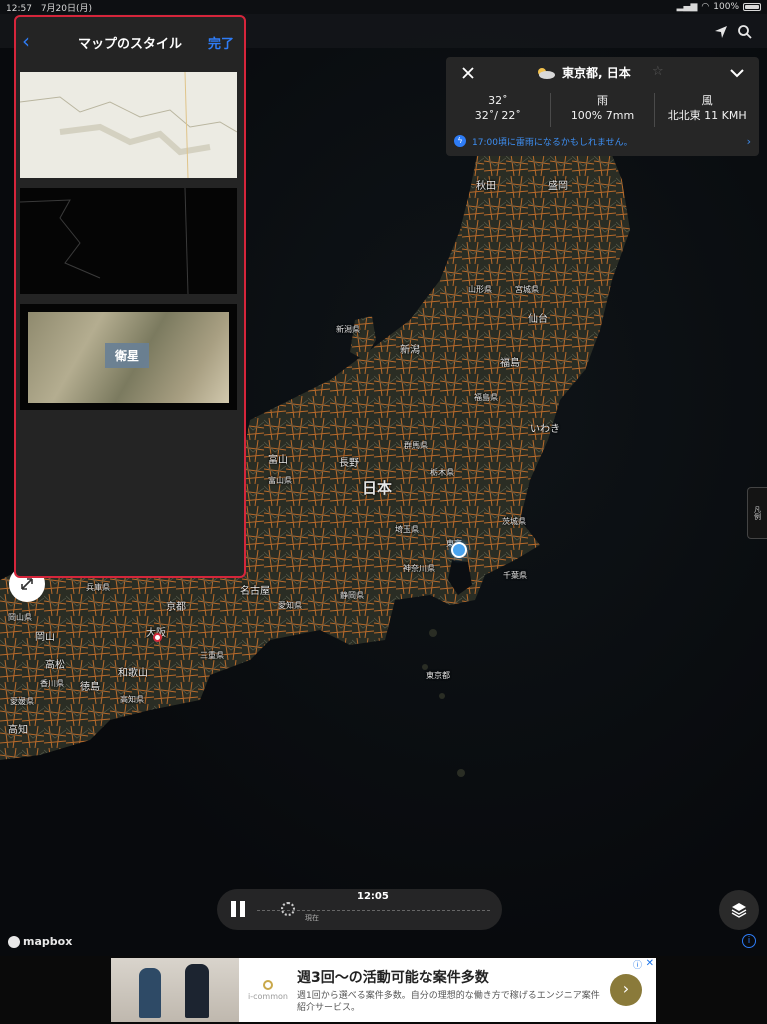  What do you see at coordinates (352, 595) in the screenshot?
I see `map-label: 静岡県` at bounding box center [352, 595].